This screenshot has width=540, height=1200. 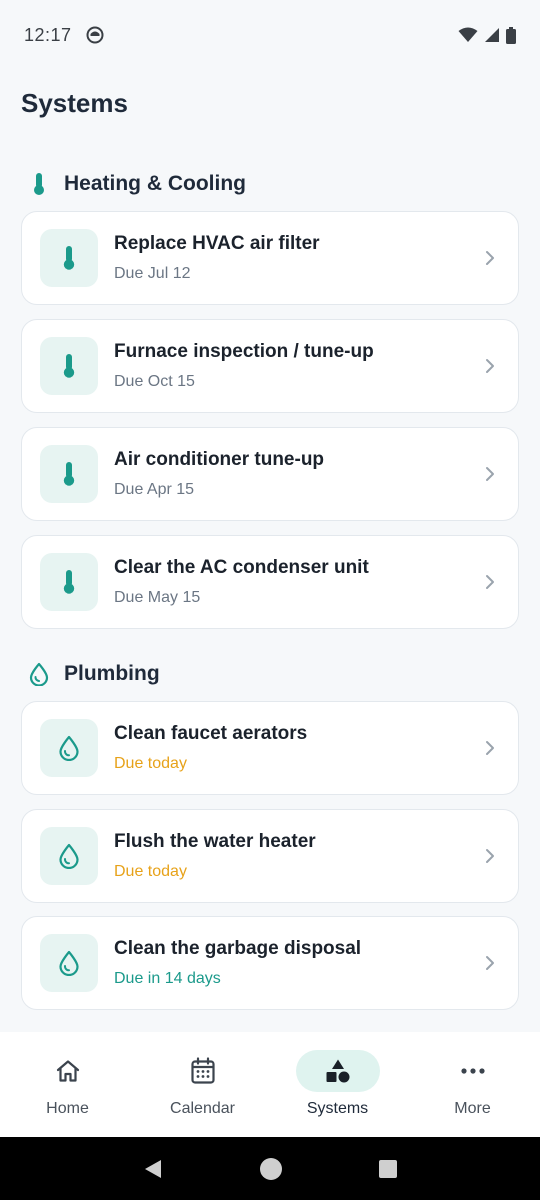 I want to click on task-card-replace-hvac-filter: Replace HVAC air filter Due Jul 12, so click(x=270, y=258).